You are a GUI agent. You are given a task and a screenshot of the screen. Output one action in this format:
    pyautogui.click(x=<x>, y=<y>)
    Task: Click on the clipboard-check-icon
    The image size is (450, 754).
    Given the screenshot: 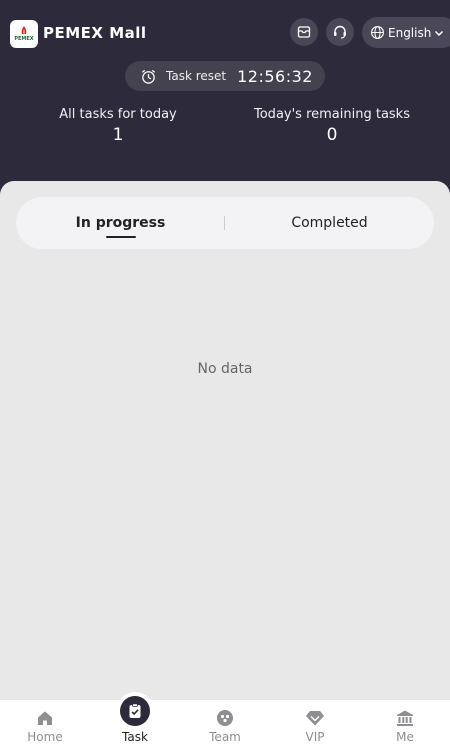 What is the action you would take?
    pyautogui.click(x=135, y=711)
    